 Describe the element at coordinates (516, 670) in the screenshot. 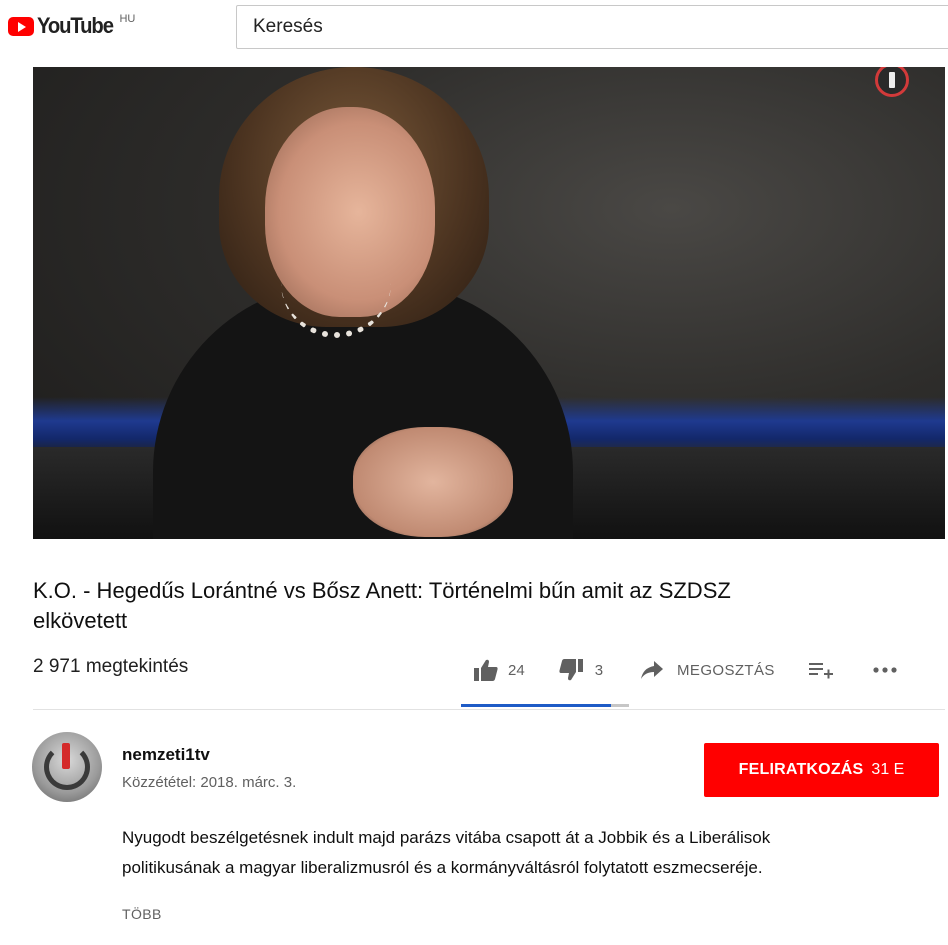

I see `like-count: 24` at that location.